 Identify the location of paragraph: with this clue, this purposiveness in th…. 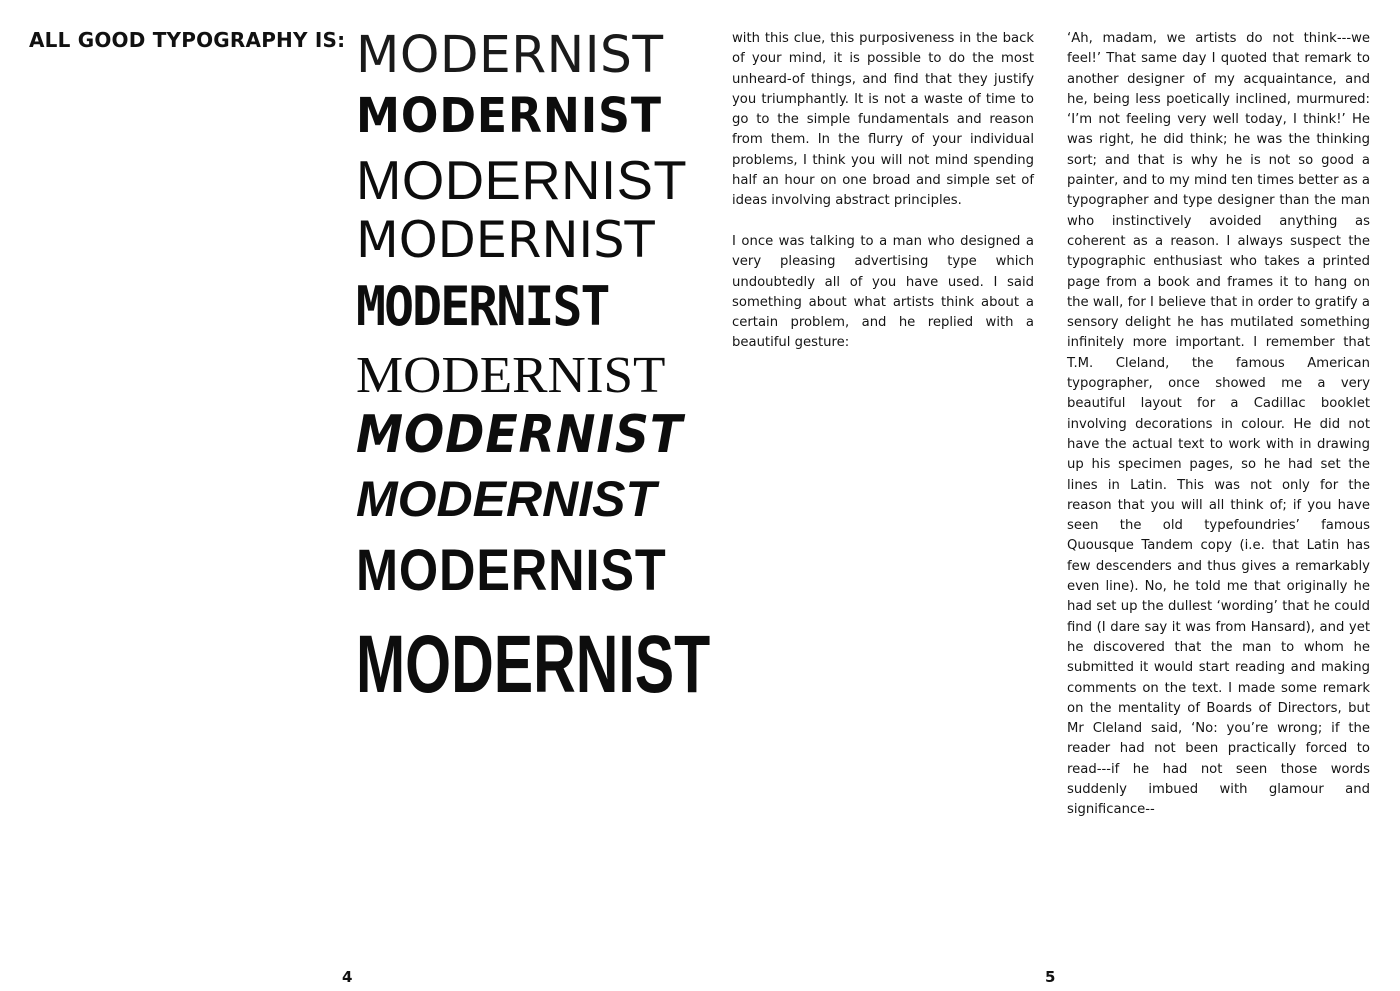
(883, 120).